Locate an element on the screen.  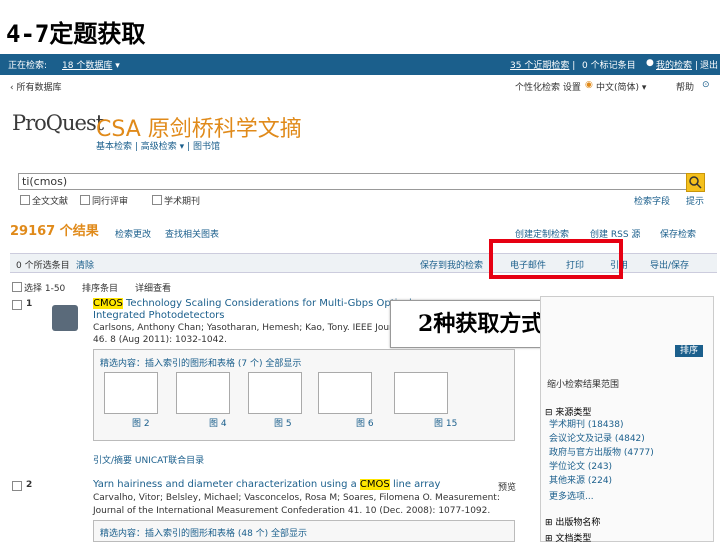
save-to-research-button: 保存到我的检索 is located at coordinates (451, 264).